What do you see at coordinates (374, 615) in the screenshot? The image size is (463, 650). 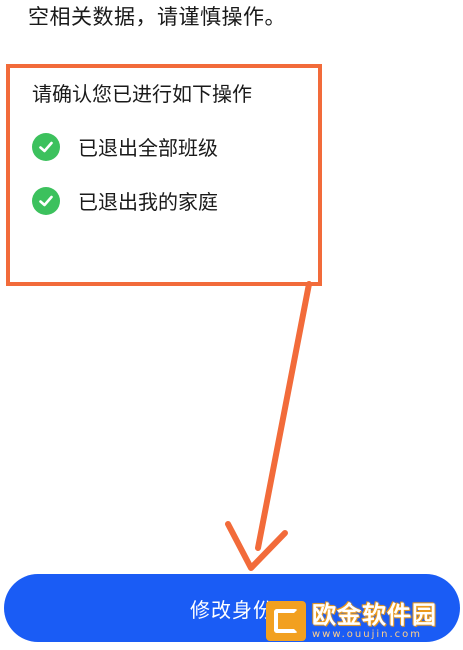 I see `watermark-title: 欧金软件园` at bounding box center [374, 615].